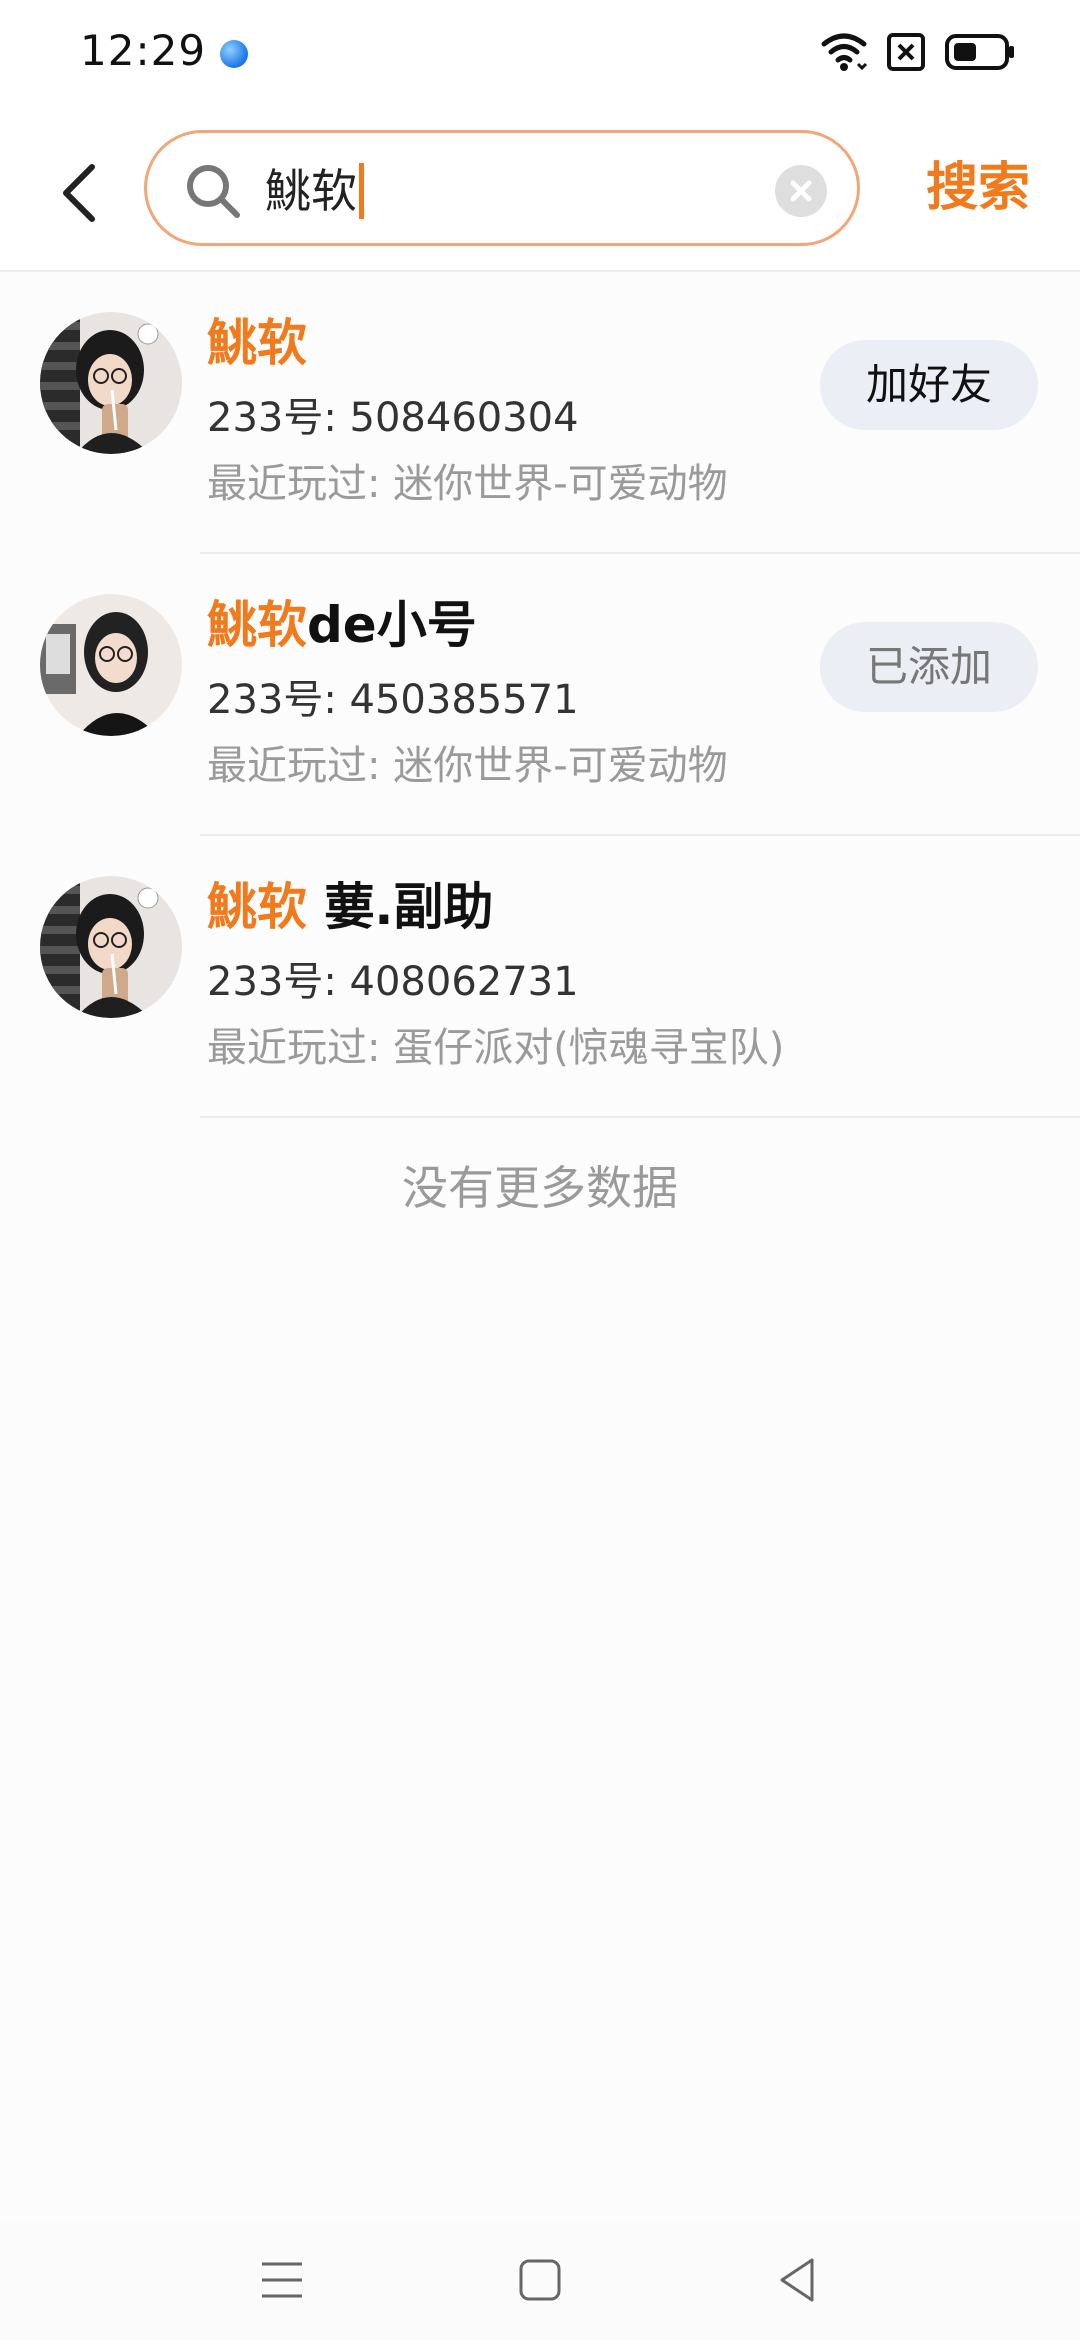  What do you see at coordinates (906, 52) in the screenshot?
I see `sim-off-icon` at bounding box center [906, 52].